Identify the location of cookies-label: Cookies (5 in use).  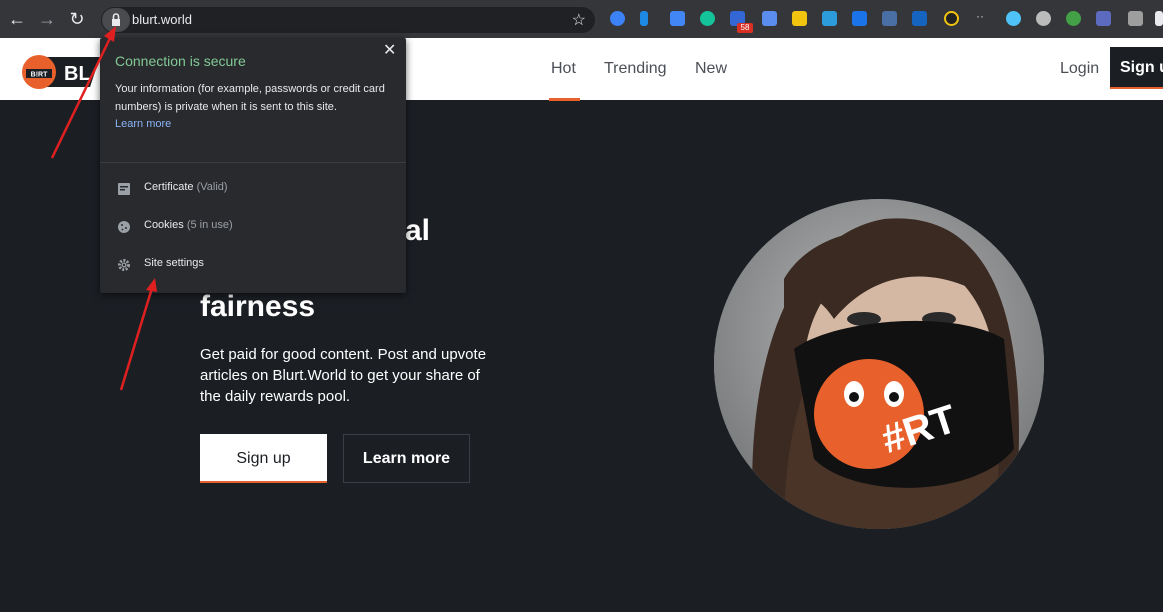
(188, 225).